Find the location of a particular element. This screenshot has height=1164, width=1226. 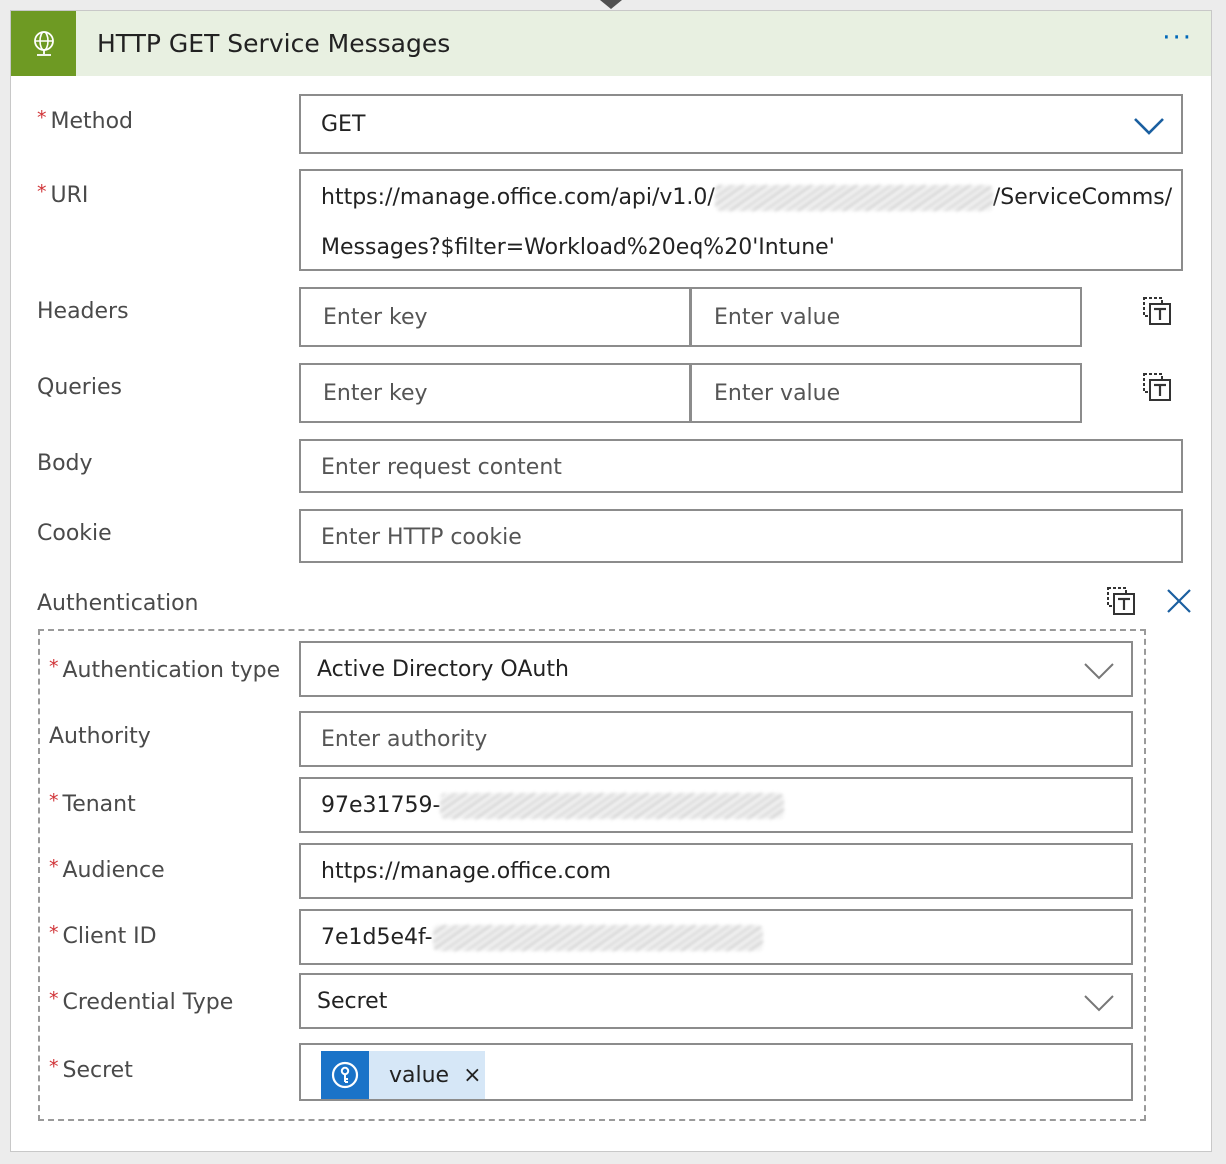

remove-token-button: × is located at coordinates (472, 1075).